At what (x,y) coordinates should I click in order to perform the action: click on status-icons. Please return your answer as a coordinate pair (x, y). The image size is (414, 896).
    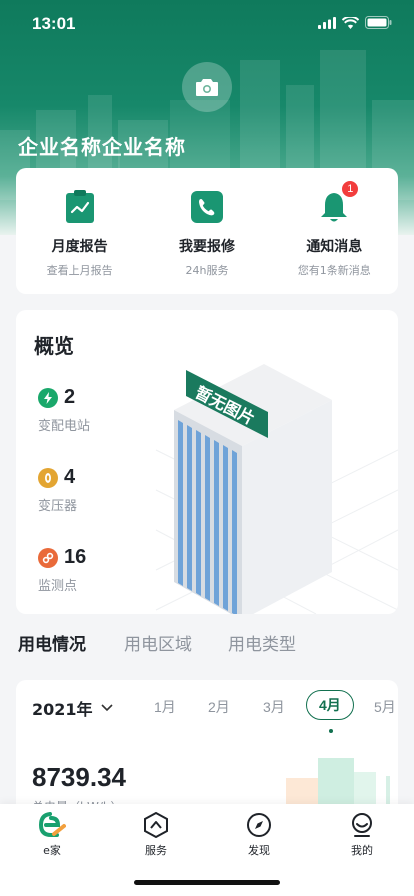
    Looking at the image, I should click on (355, 22).